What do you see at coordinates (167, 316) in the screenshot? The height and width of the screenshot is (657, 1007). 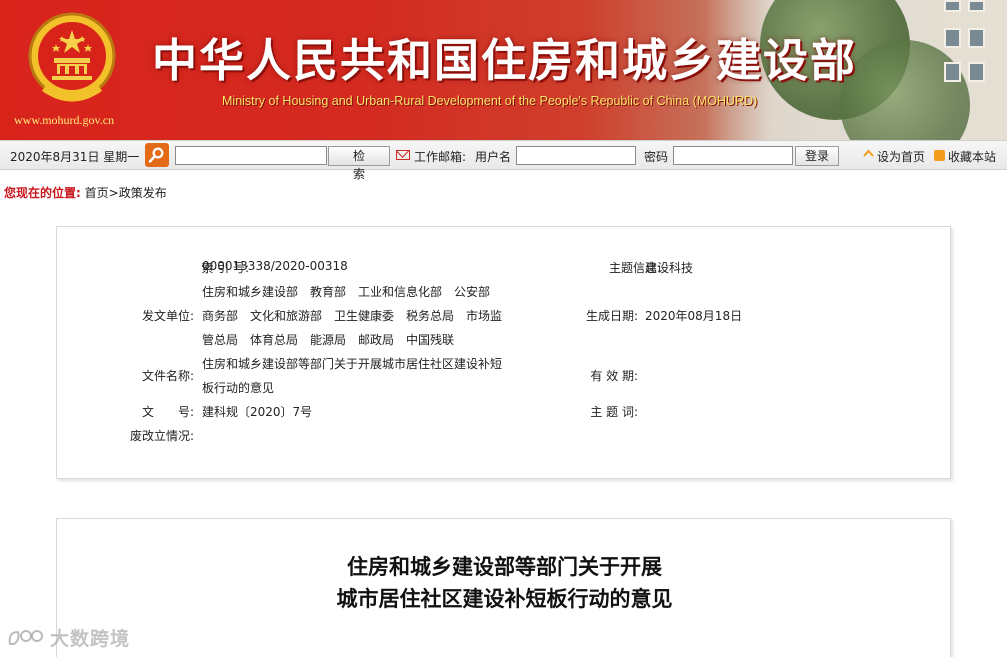 I see `issuer-label: 发文单位:` at bounding box center [167, 316].